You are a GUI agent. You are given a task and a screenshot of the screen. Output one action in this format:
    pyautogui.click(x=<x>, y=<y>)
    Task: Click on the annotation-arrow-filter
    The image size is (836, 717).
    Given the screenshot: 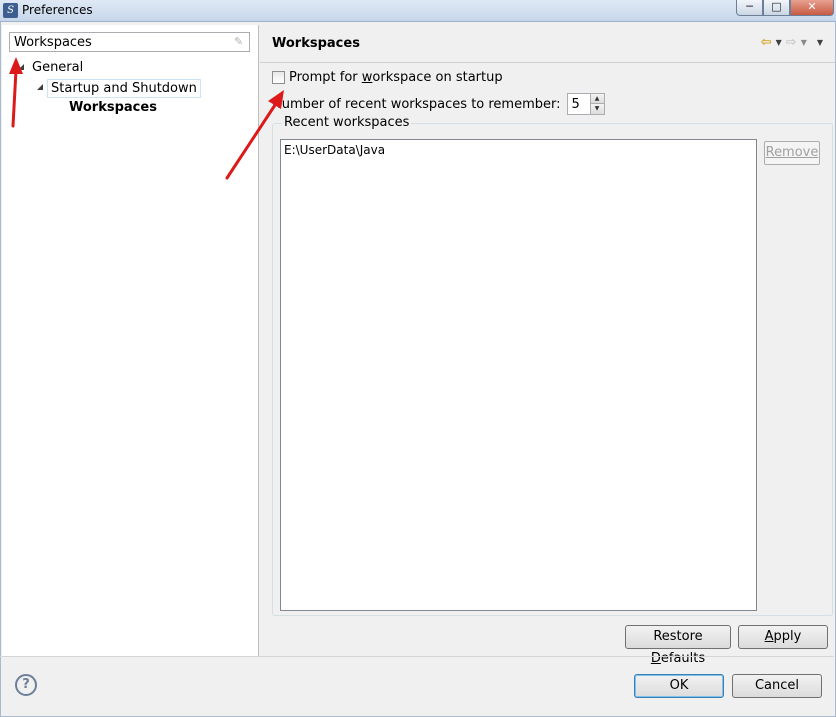 What is the action you would take?
    pyautogui.click(x=16, y=92)
    